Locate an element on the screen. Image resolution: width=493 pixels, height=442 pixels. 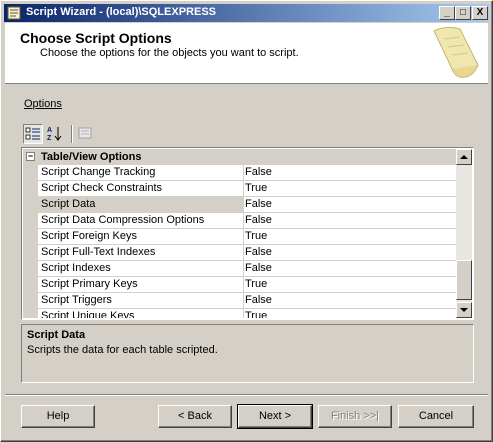
scroll-thumb is located at coordinates (464, 280).